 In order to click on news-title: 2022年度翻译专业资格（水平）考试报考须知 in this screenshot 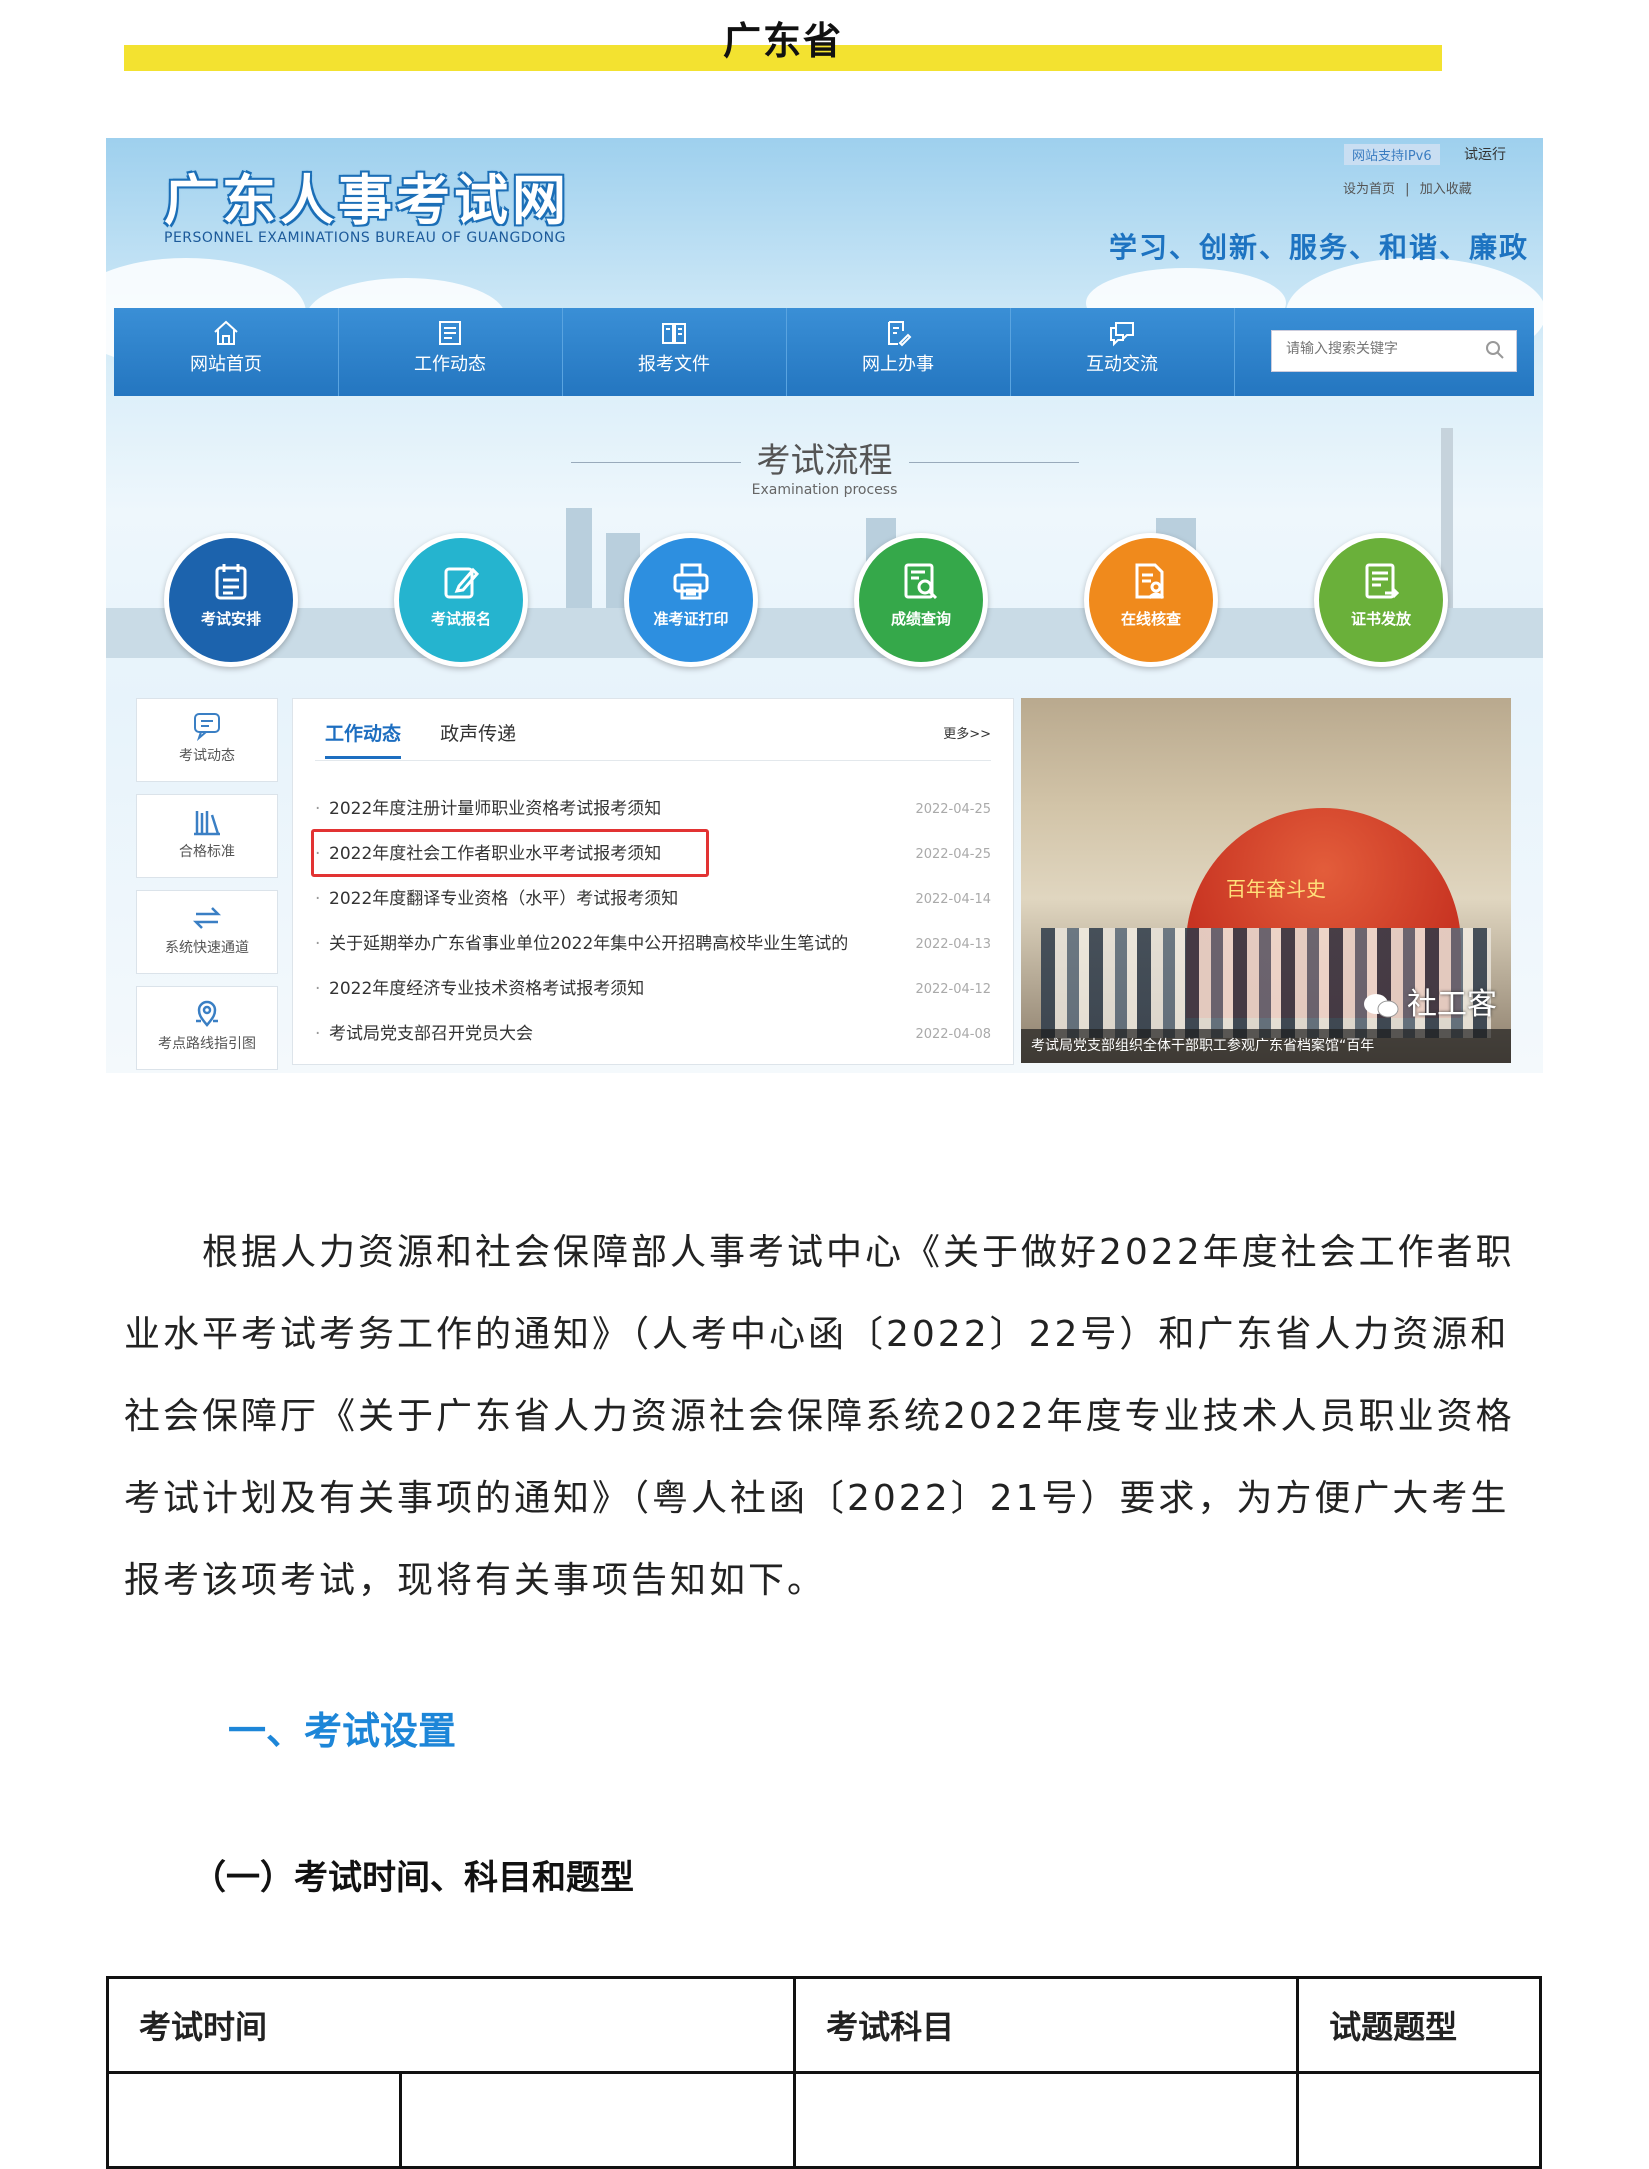, I will do `click(504, 899)`.